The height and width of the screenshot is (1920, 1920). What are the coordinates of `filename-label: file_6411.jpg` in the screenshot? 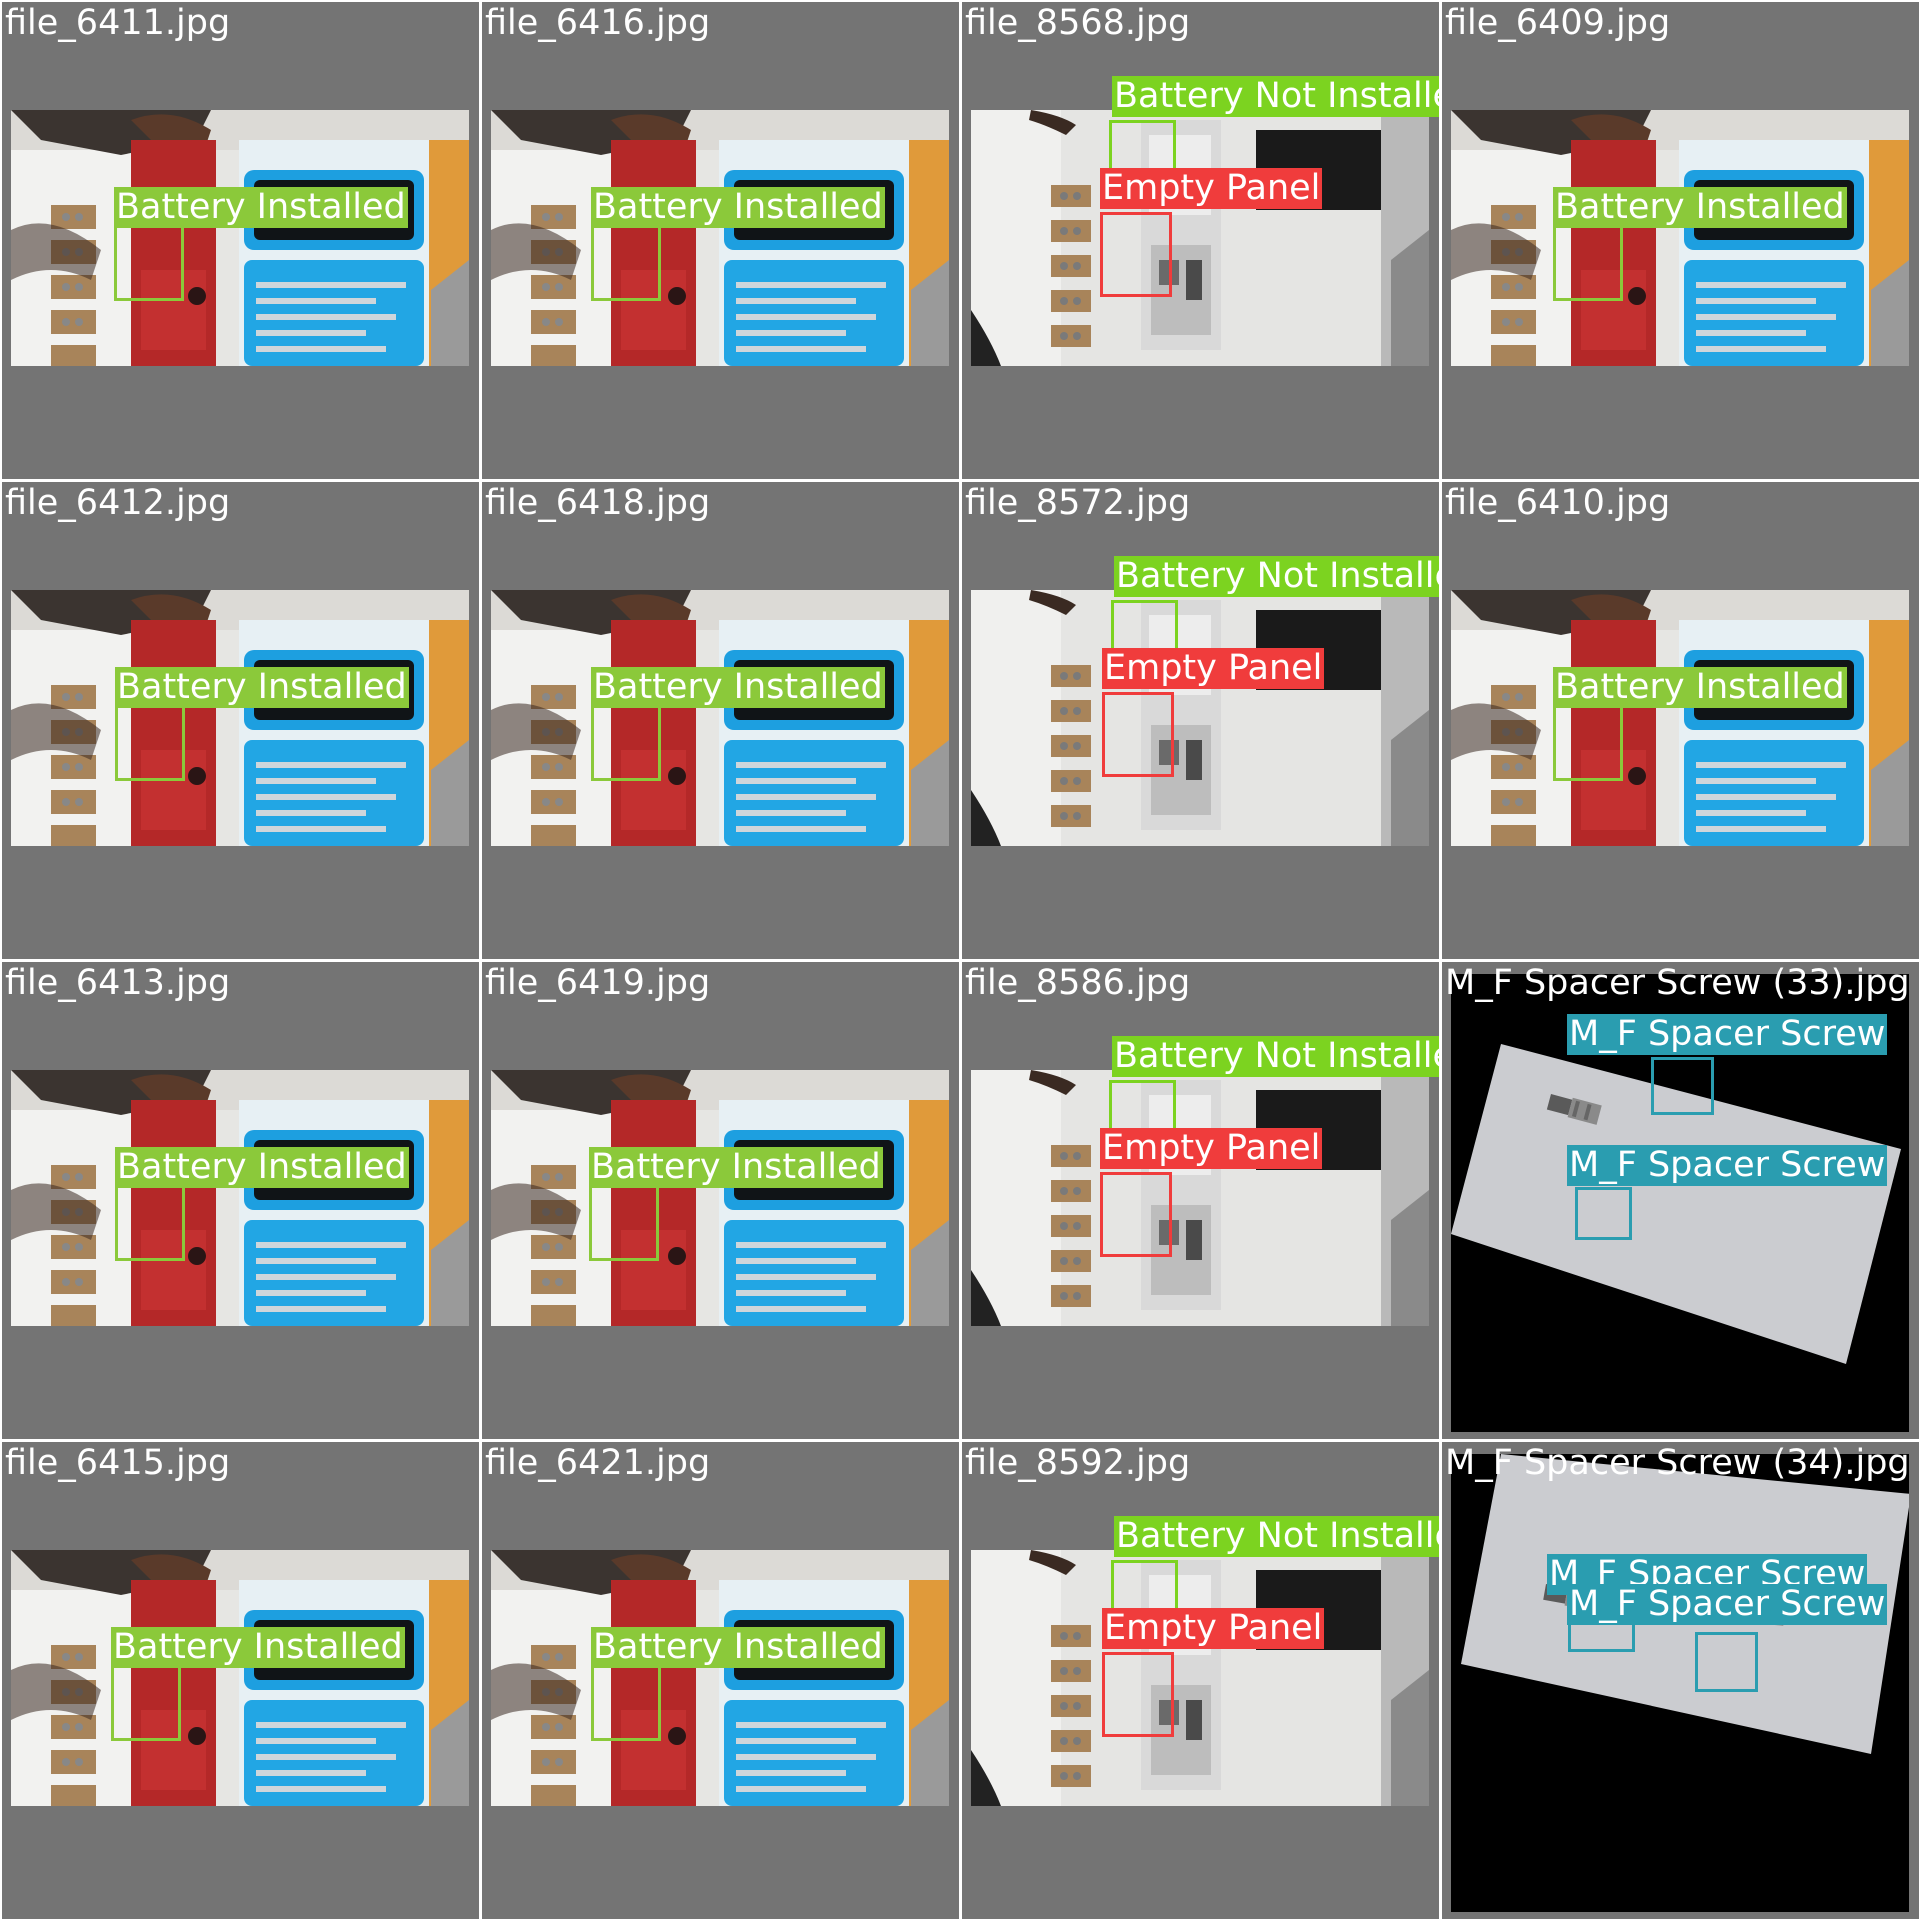 It's located at (118, 23).